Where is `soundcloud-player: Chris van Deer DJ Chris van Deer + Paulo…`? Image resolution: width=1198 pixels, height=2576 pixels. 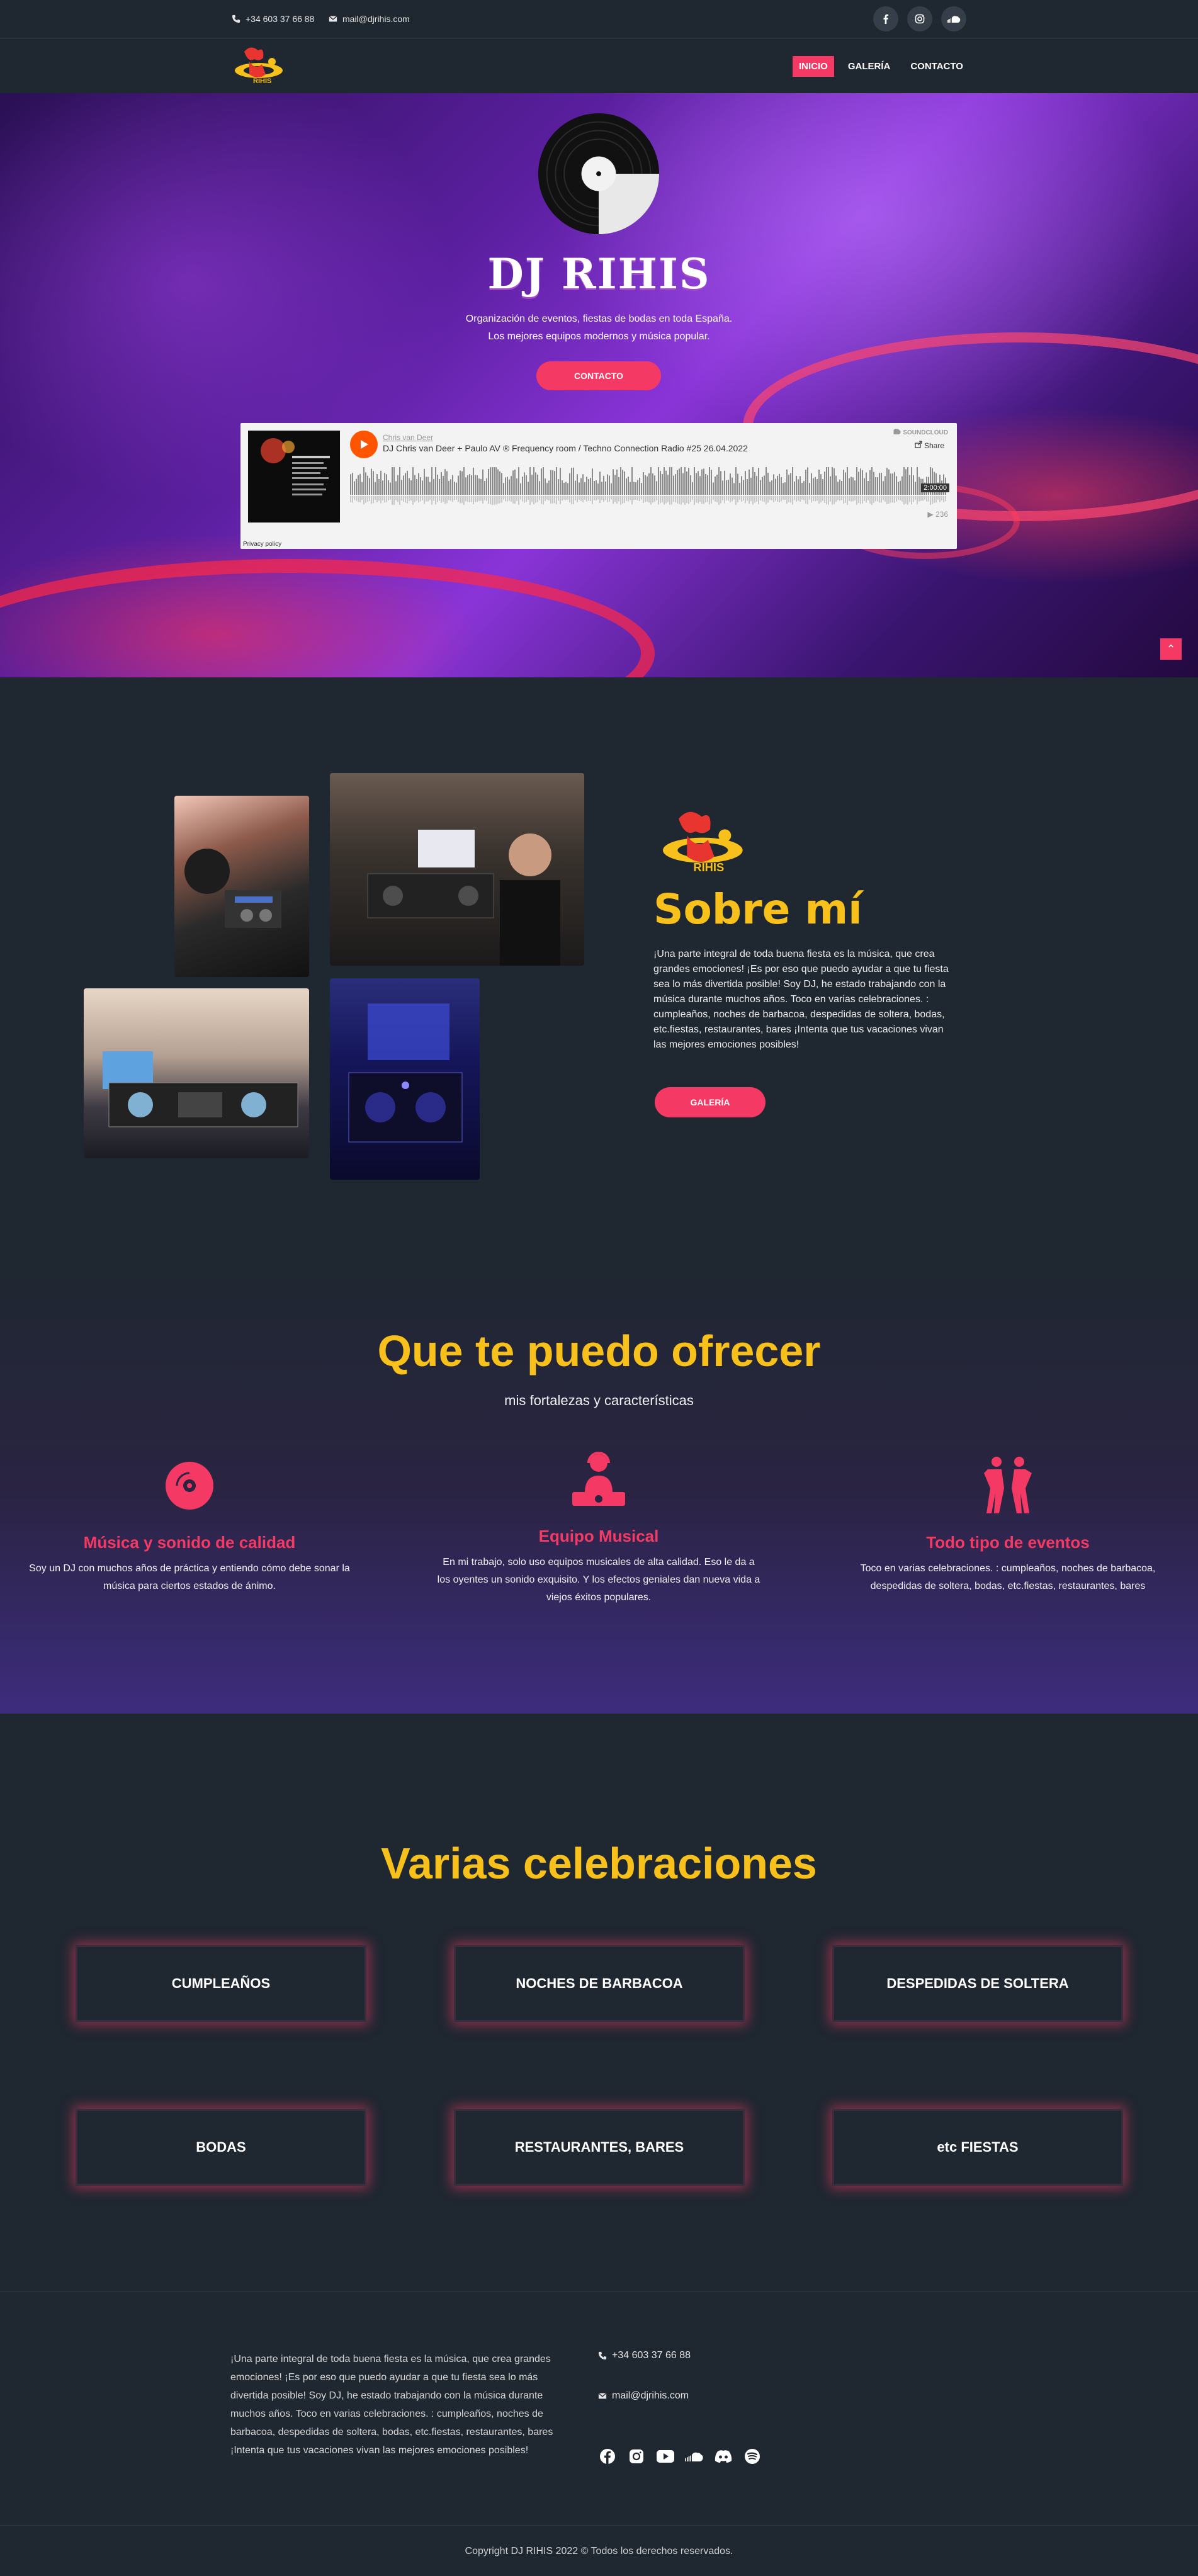 soundcloud-player: Chris van Deer DJ Chris van Deer + Paulo… is located at coordinates (598, 486).